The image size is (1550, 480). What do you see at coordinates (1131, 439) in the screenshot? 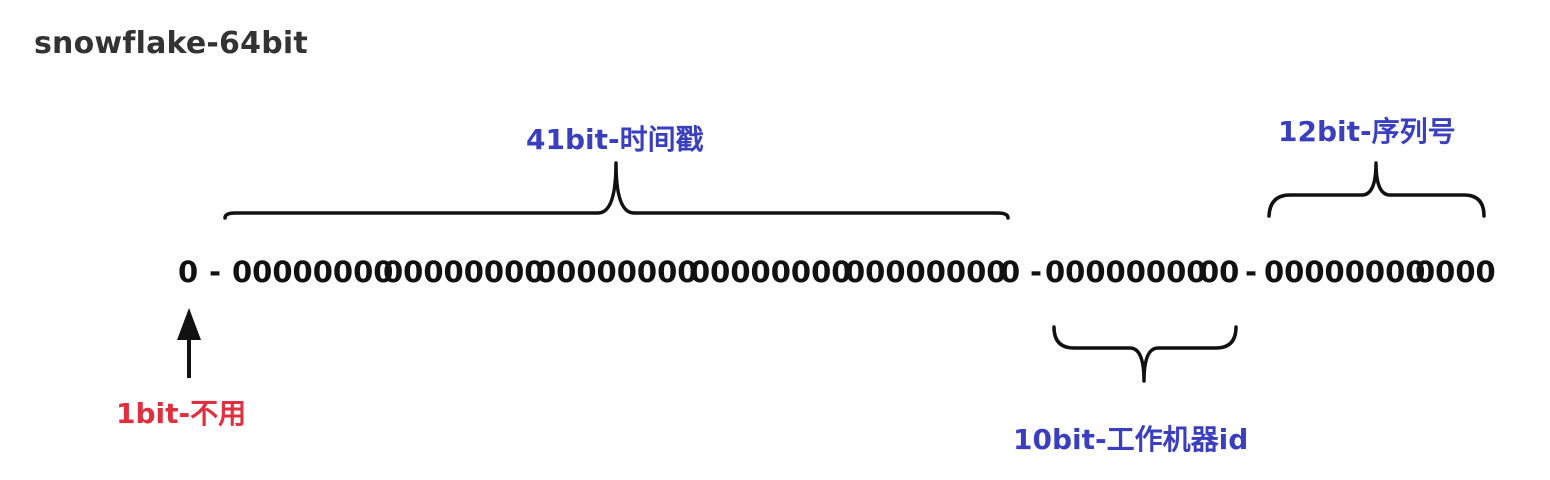
I see `worker-id-label: 10bit-工作机器id` at bounding box center [1131, 439].